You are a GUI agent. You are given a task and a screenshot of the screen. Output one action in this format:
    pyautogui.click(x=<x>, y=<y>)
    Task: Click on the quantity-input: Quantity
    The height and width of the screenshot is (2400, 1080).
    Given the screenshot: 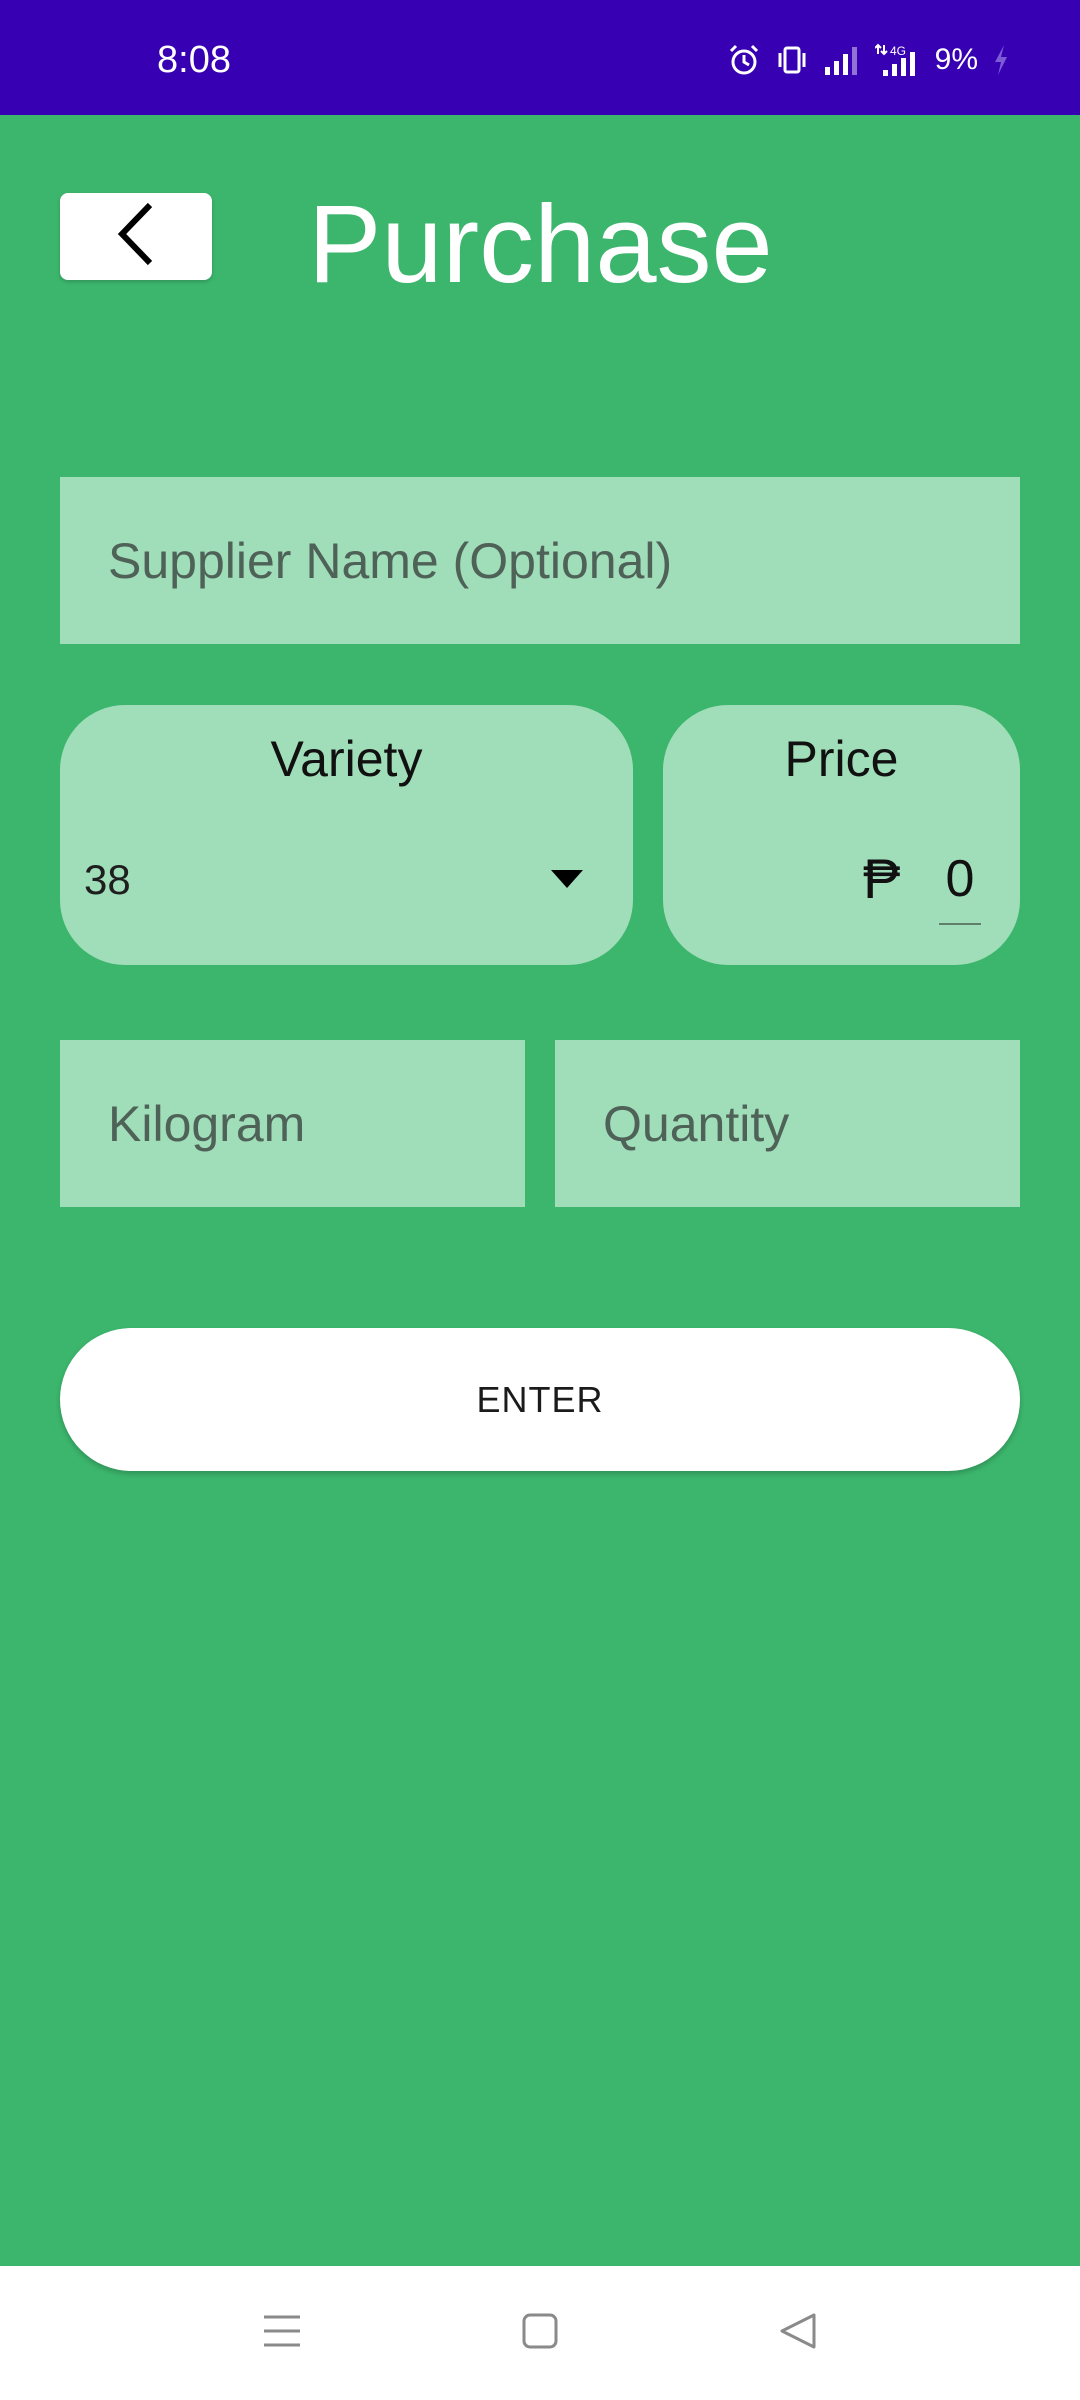 What is the action you would take?
    pyautogui.click(x=787, y=1123)
    